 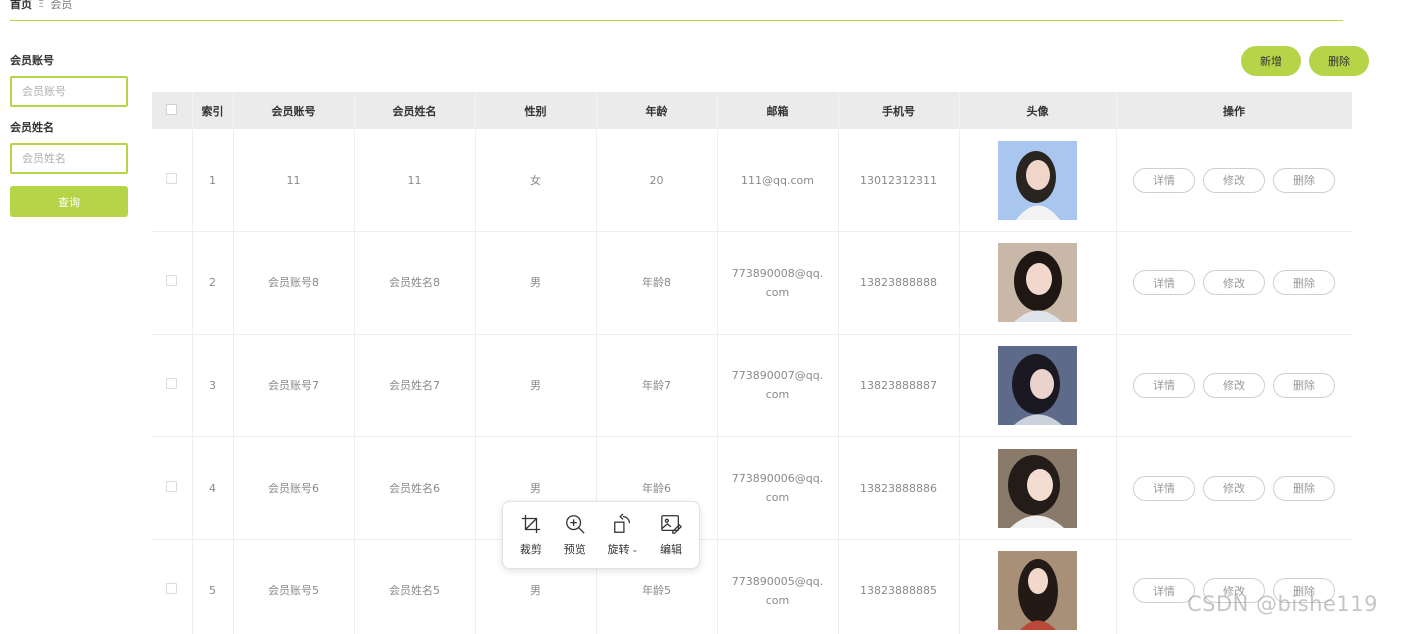 What do you see at coordinates (574, 549) in the screenshot?
I see `preview-label: 预览` at bounding box center [574, 549].